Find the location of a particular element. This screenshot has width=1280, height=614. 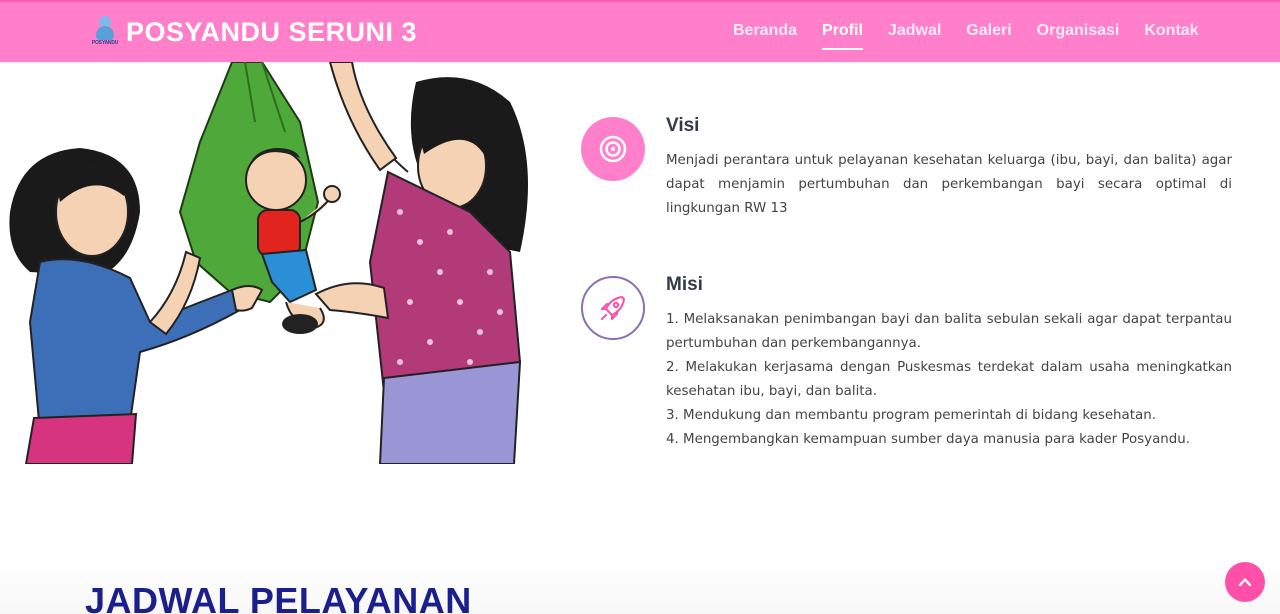

brand-title: POSYANDU SERUNI 3 is located at coordinates (271, 32).